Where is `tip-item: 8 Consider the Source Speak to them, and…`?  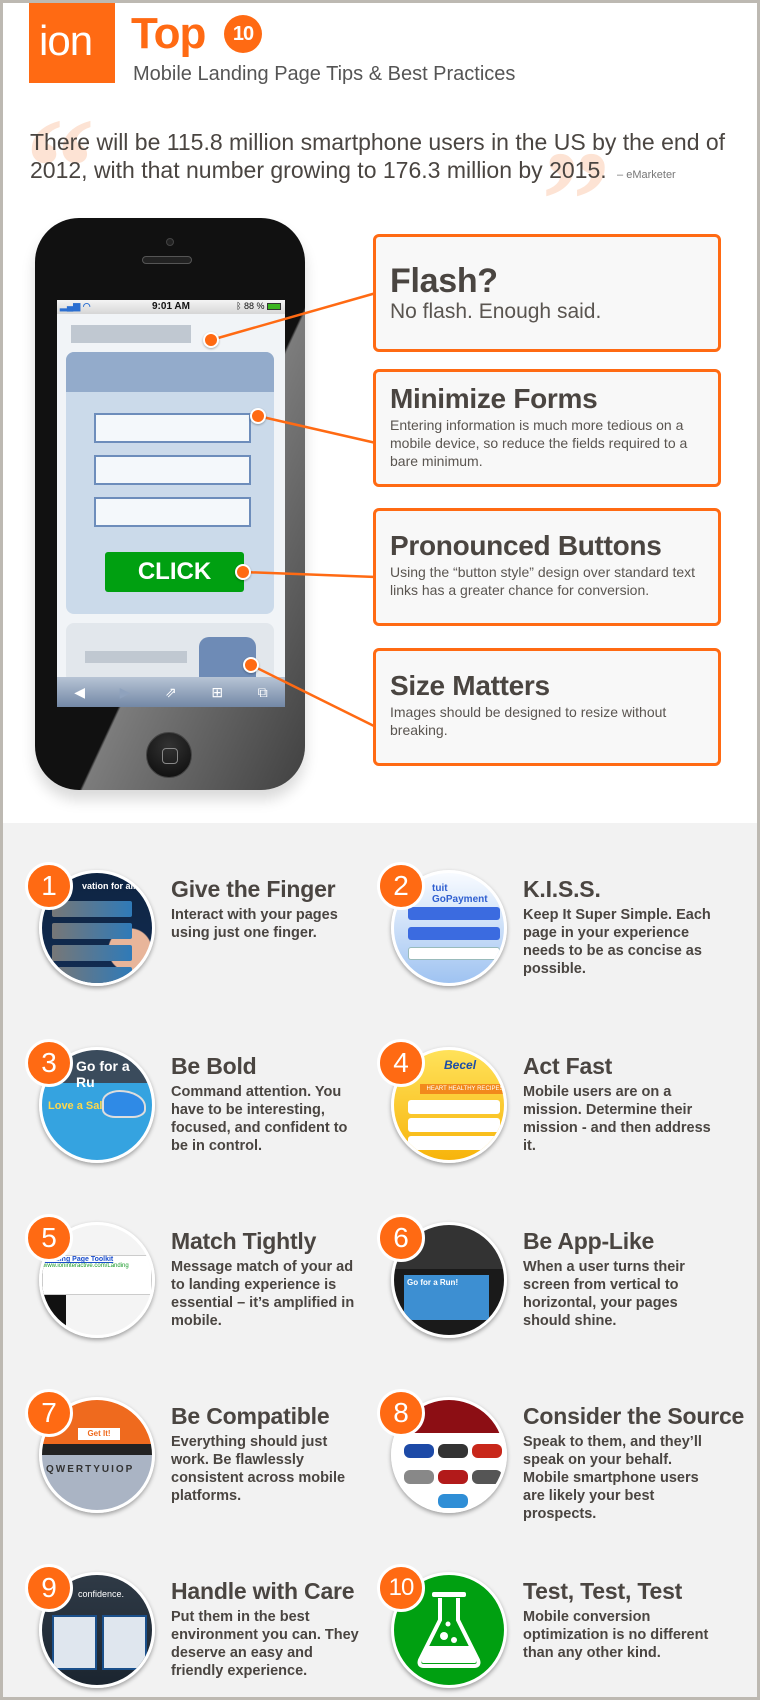 tip-item: 8 Consider the Source Speak to them, and… is located at coordinates (549, 1450).